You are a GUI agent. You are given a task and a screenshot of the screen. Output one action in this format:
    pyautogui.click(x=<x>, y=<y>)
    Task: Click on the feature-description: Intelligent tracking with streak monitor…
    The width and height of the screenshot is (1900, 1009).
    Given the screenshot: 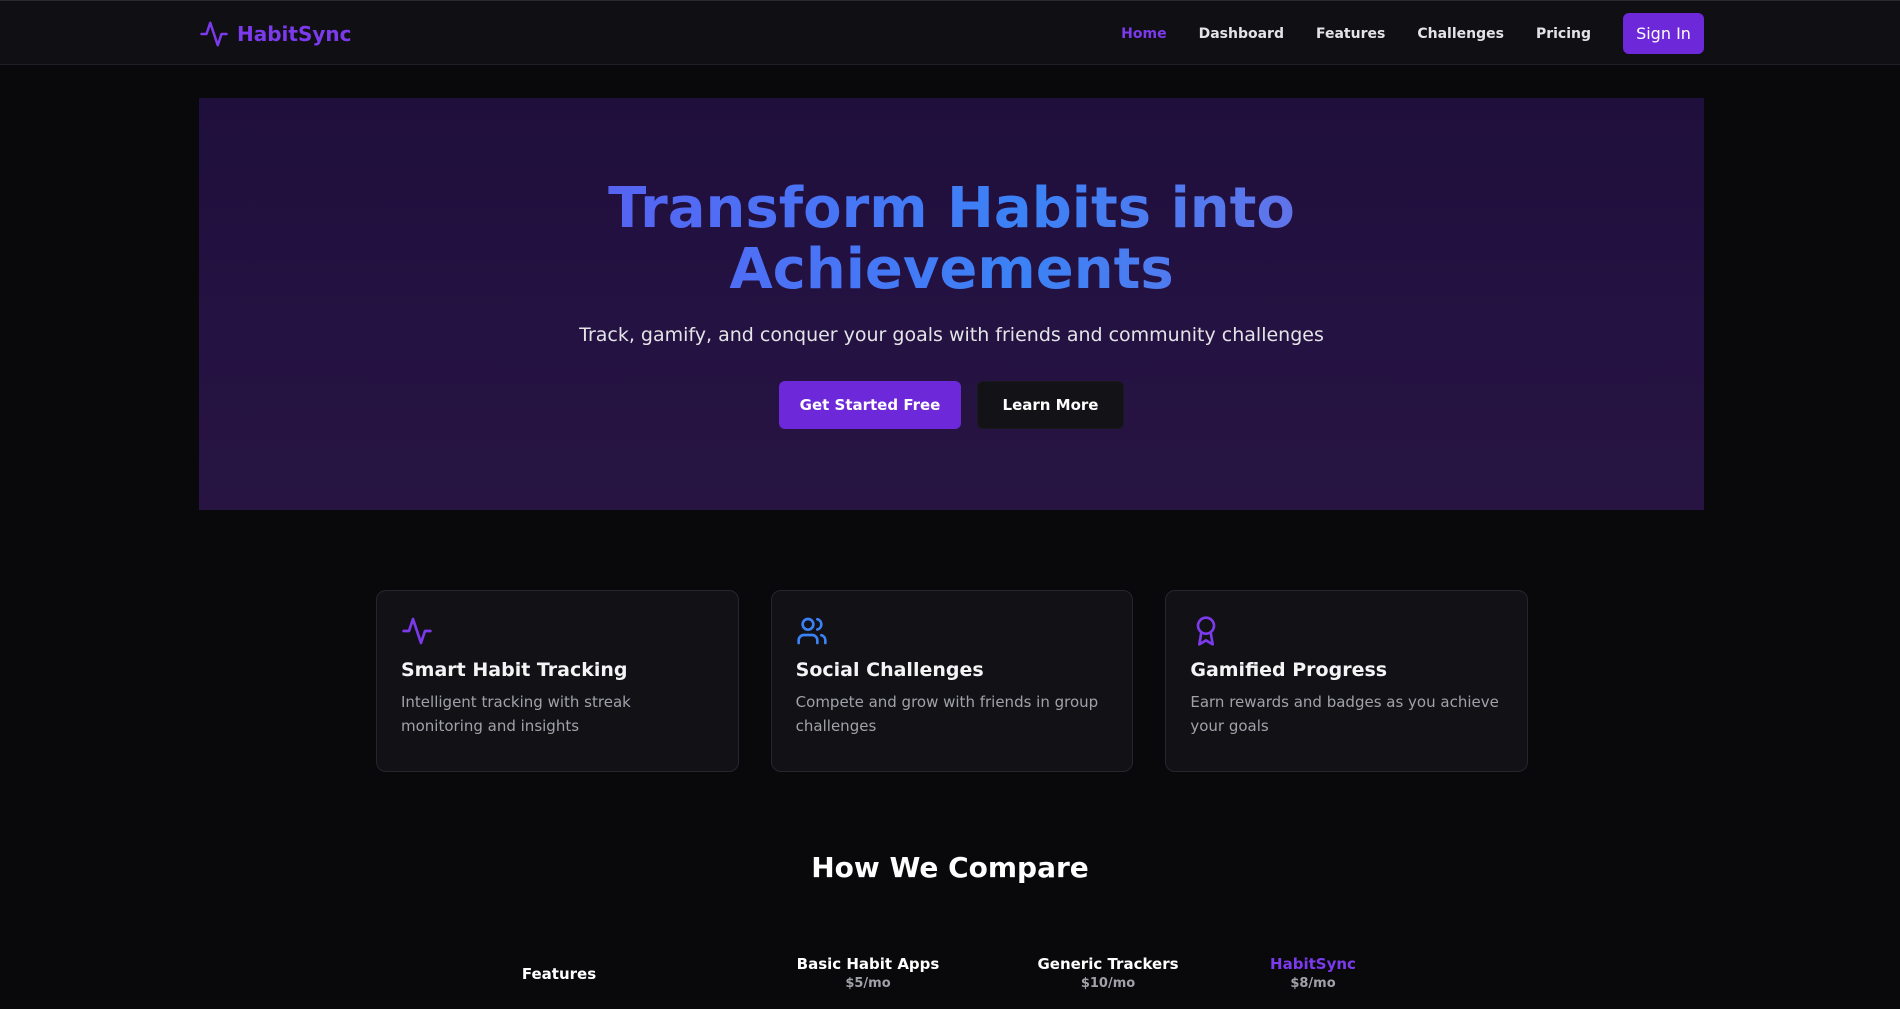 What is the action you would take?
    pyautogui.click(x=516, y=714)
    